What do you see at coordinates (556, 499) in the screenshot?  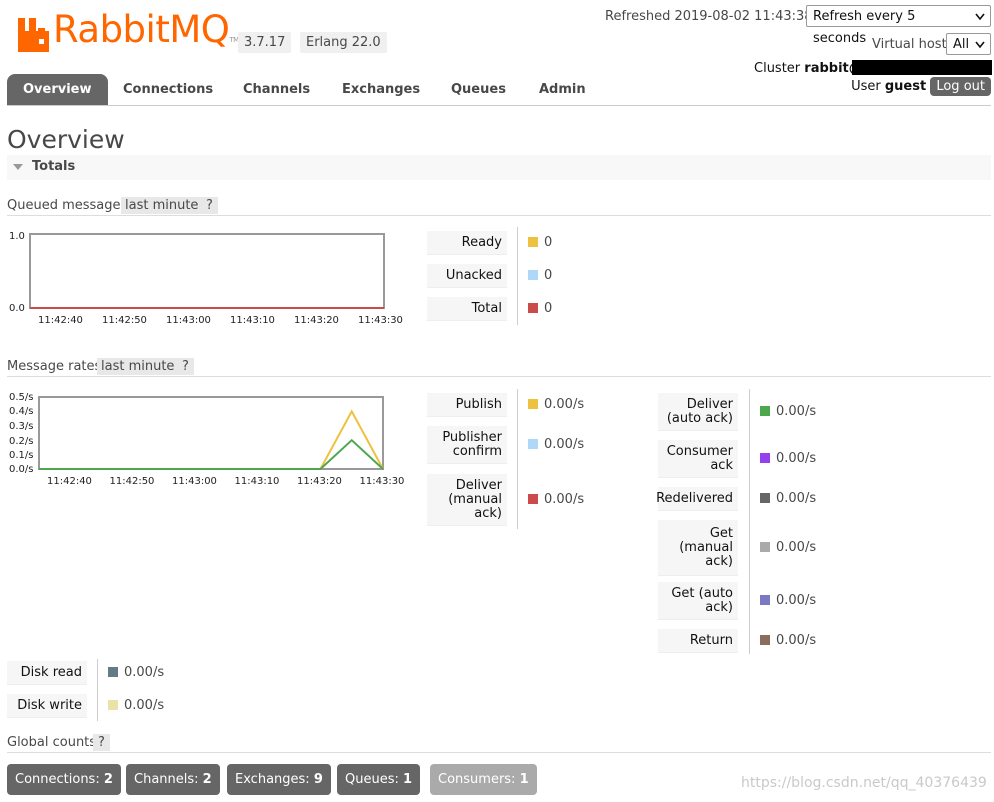 I see `legend-value-deliver-manual-ack: 0.00/s` at bounding box center [556, 499].